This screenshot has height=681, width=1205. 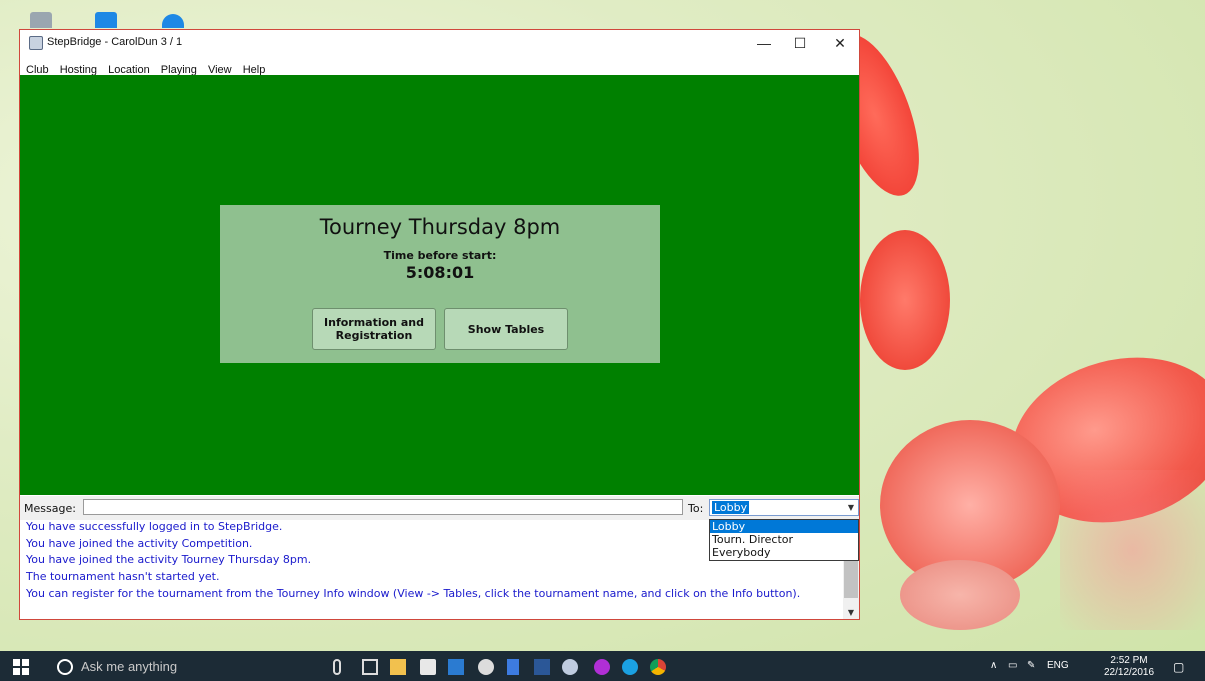 What do you see at coordinates (513, 667) in the screenshot?
I see `document-icon` at bounding box center [513, 667].